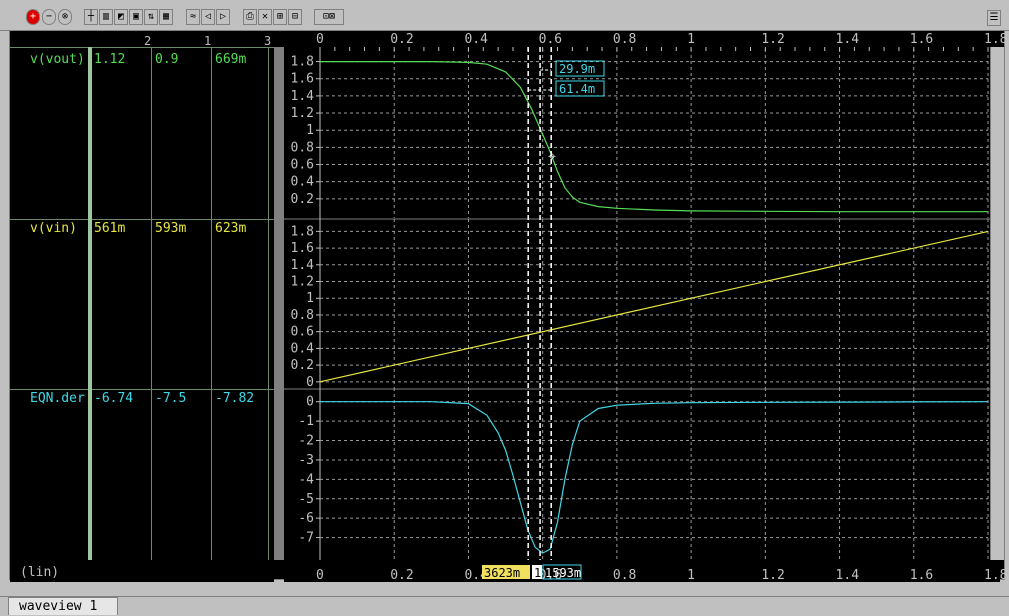 The width and height of the screenshot is (1009, 616). I want to click on x-tick-label-top: 0.6, so click(550, 39).